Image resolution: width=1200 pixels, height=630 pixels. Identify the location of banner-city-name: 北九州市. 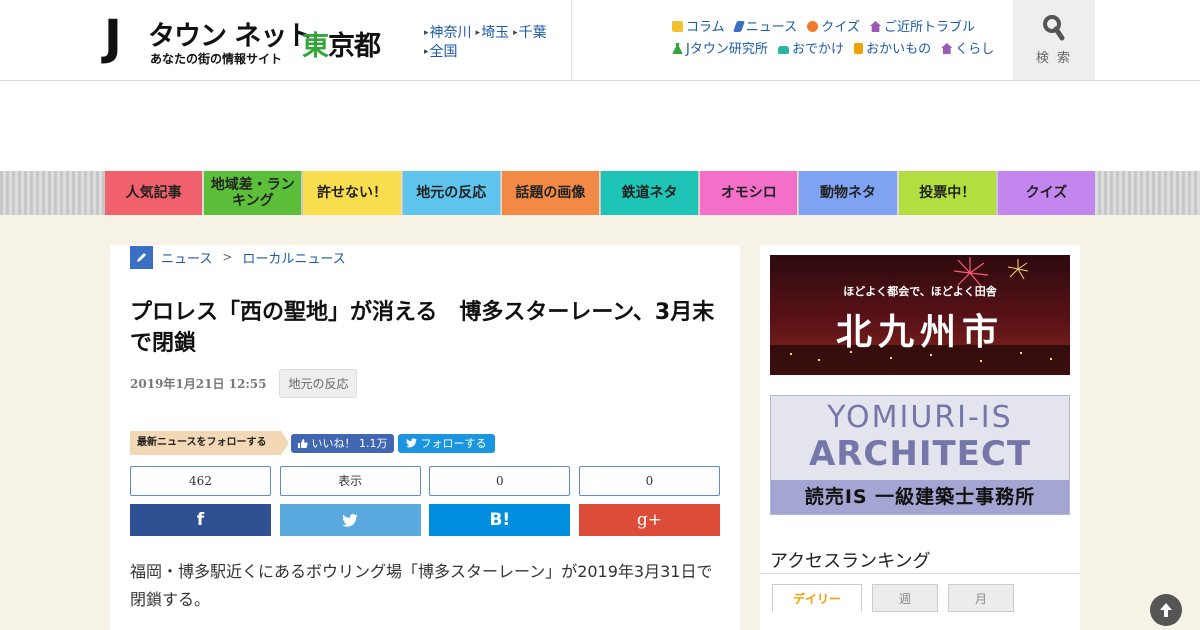
(919, 332).